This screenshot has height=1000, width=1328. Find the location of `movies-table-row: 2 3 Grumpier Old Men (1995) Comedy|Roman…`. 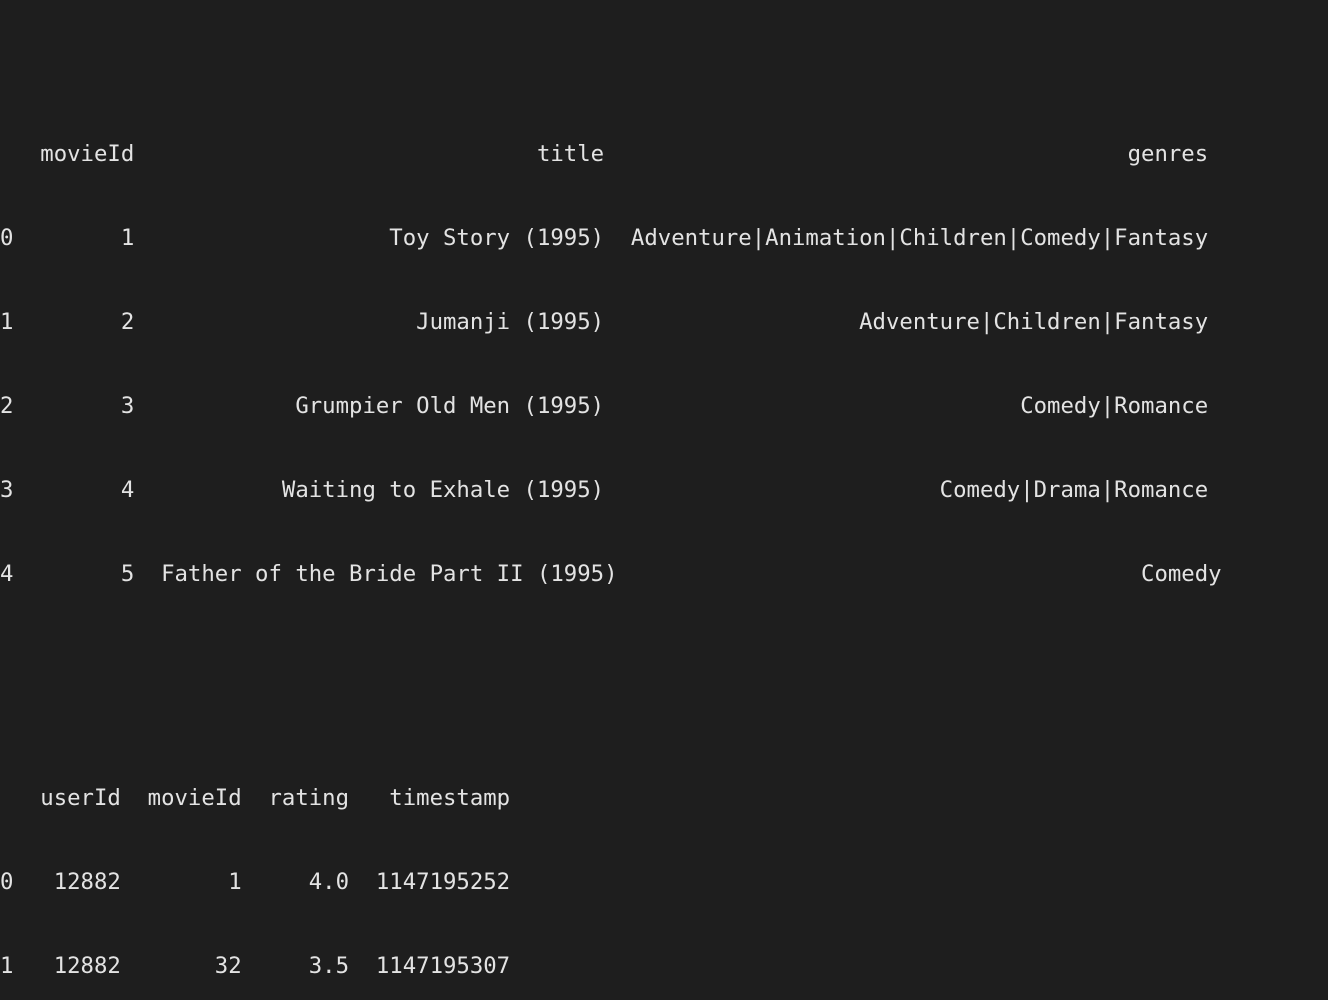

movies-table-row: 2 3 Grumpier Old Men (1995) Comedy|Roman… is located at coordinates (604, 406).